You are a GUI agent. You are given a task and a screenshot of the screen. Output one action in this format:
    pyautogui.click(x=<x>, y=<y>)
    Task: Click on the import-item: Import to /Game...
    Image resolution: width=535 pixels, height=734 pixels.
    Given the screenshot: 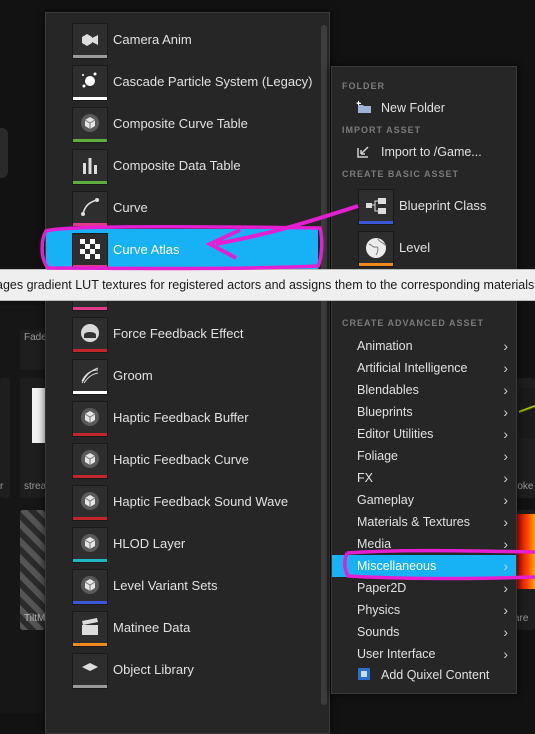 What is the action you would take?
    pyautogui.click(x=424, y=152)
    